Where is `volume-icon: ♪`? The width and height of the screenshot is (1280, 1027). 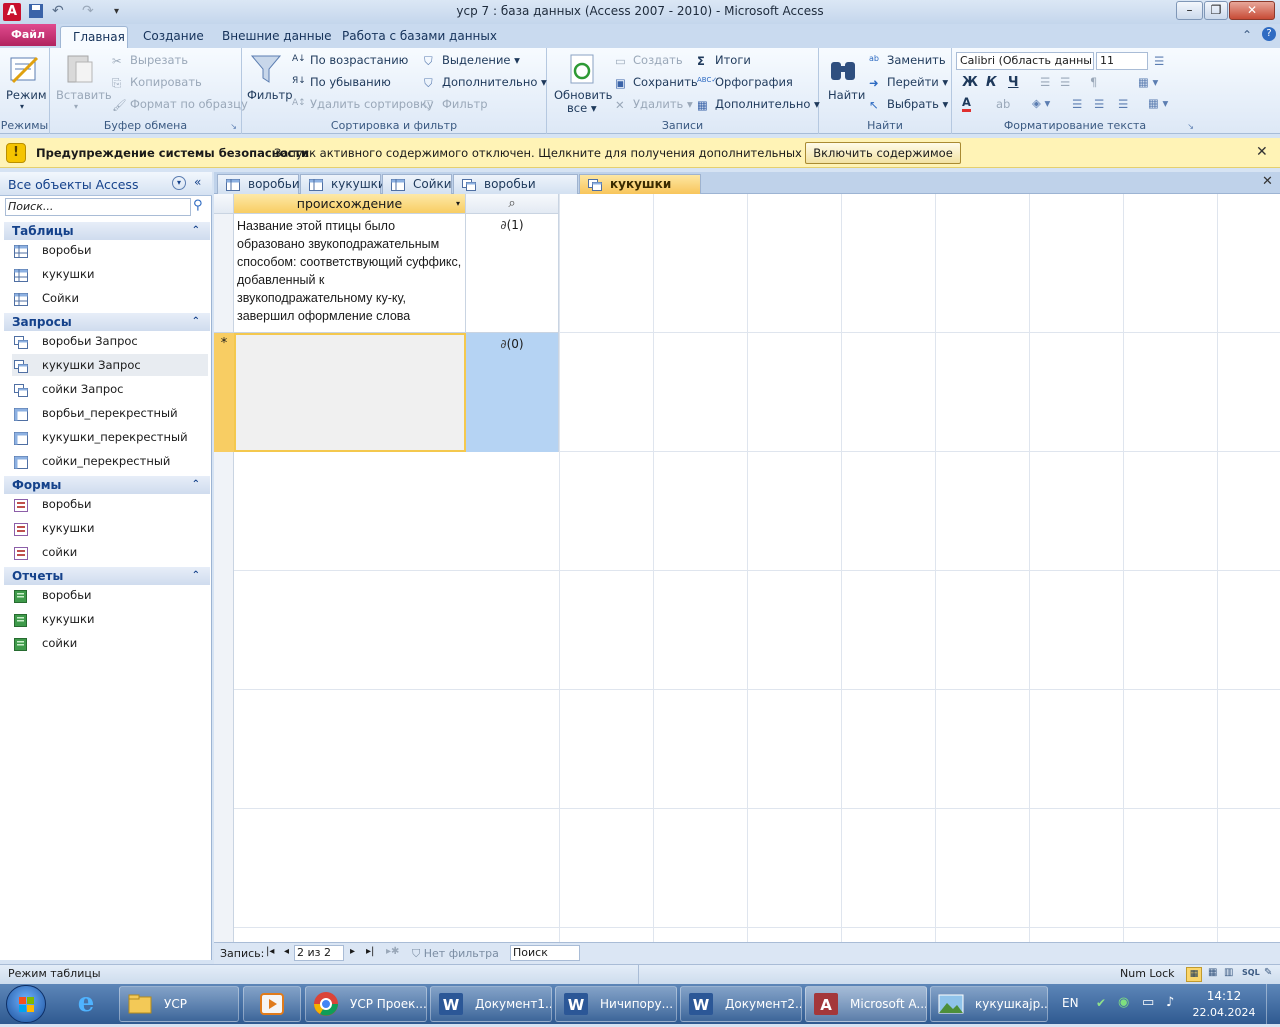
volume-icon: ♪ is located at coordinates (1170, 1002).